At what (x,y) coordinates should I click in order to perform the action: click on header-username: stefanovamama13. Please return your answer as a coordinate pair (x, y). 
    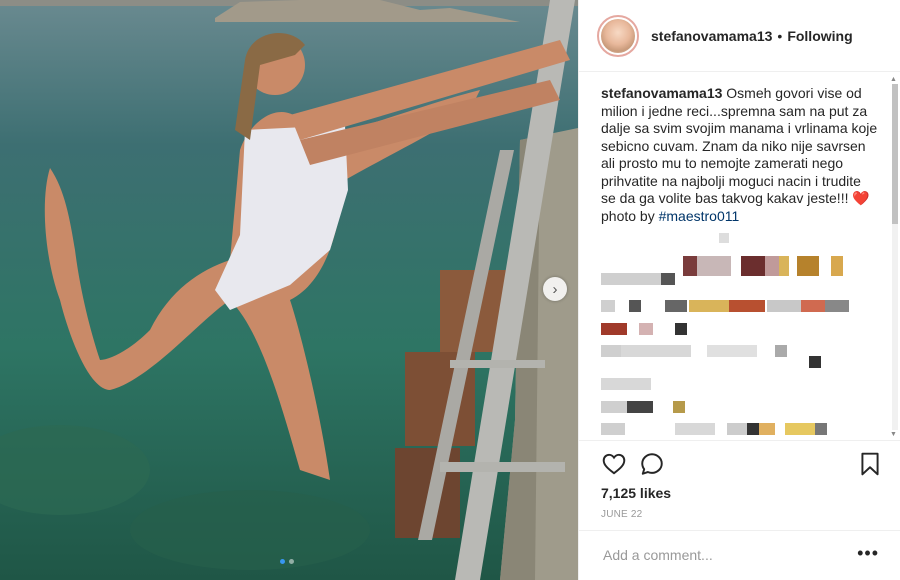
    Looking at the image, I should click on (711, 36).